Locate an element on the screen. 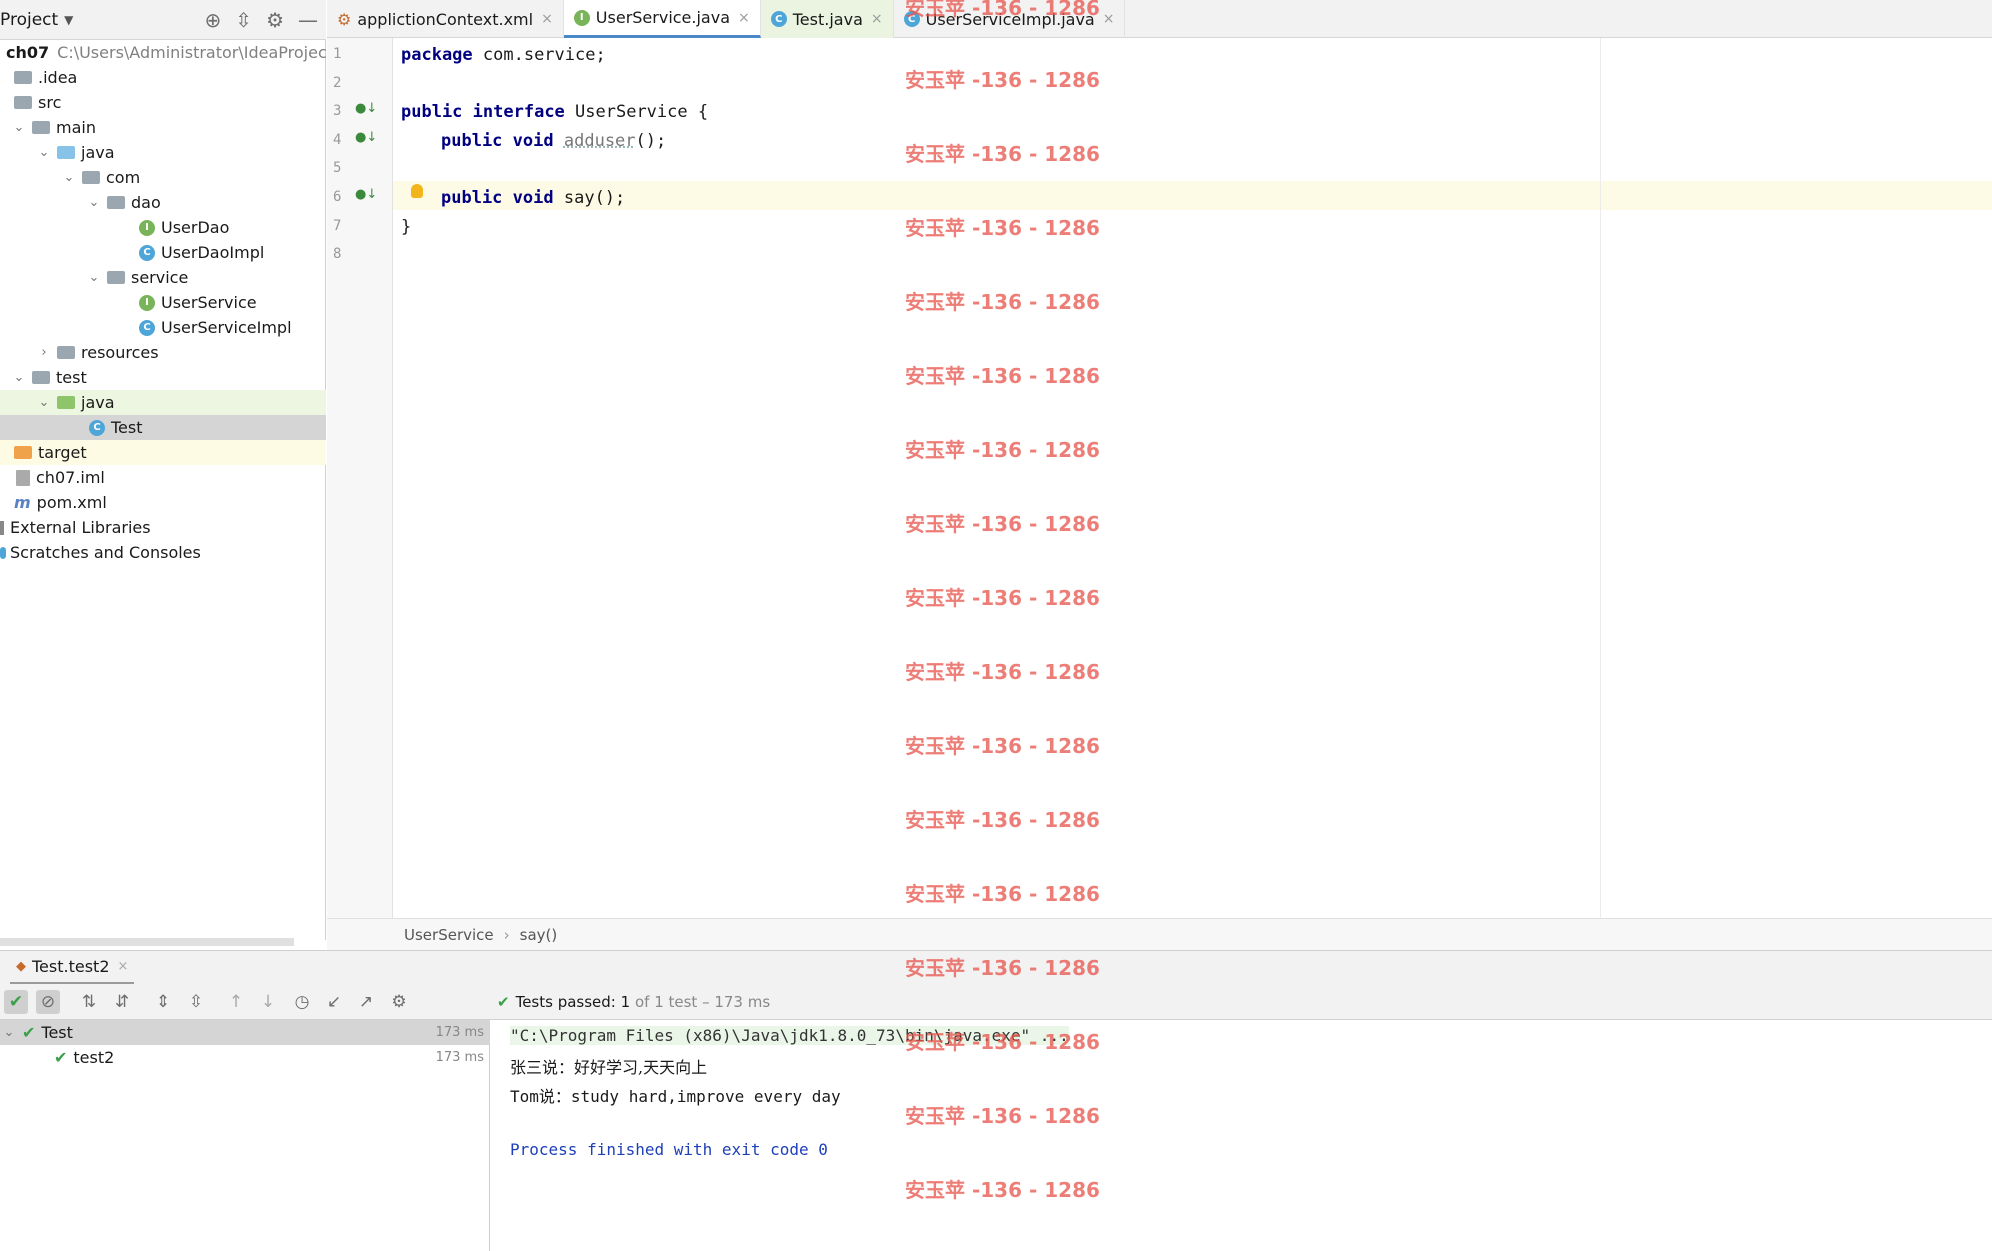 Image resolution: width=1992 pixels, height=1251 pixels. test-row-test: ⌄ ✔ Test 173 ms is located at coordinates (245, 1032).